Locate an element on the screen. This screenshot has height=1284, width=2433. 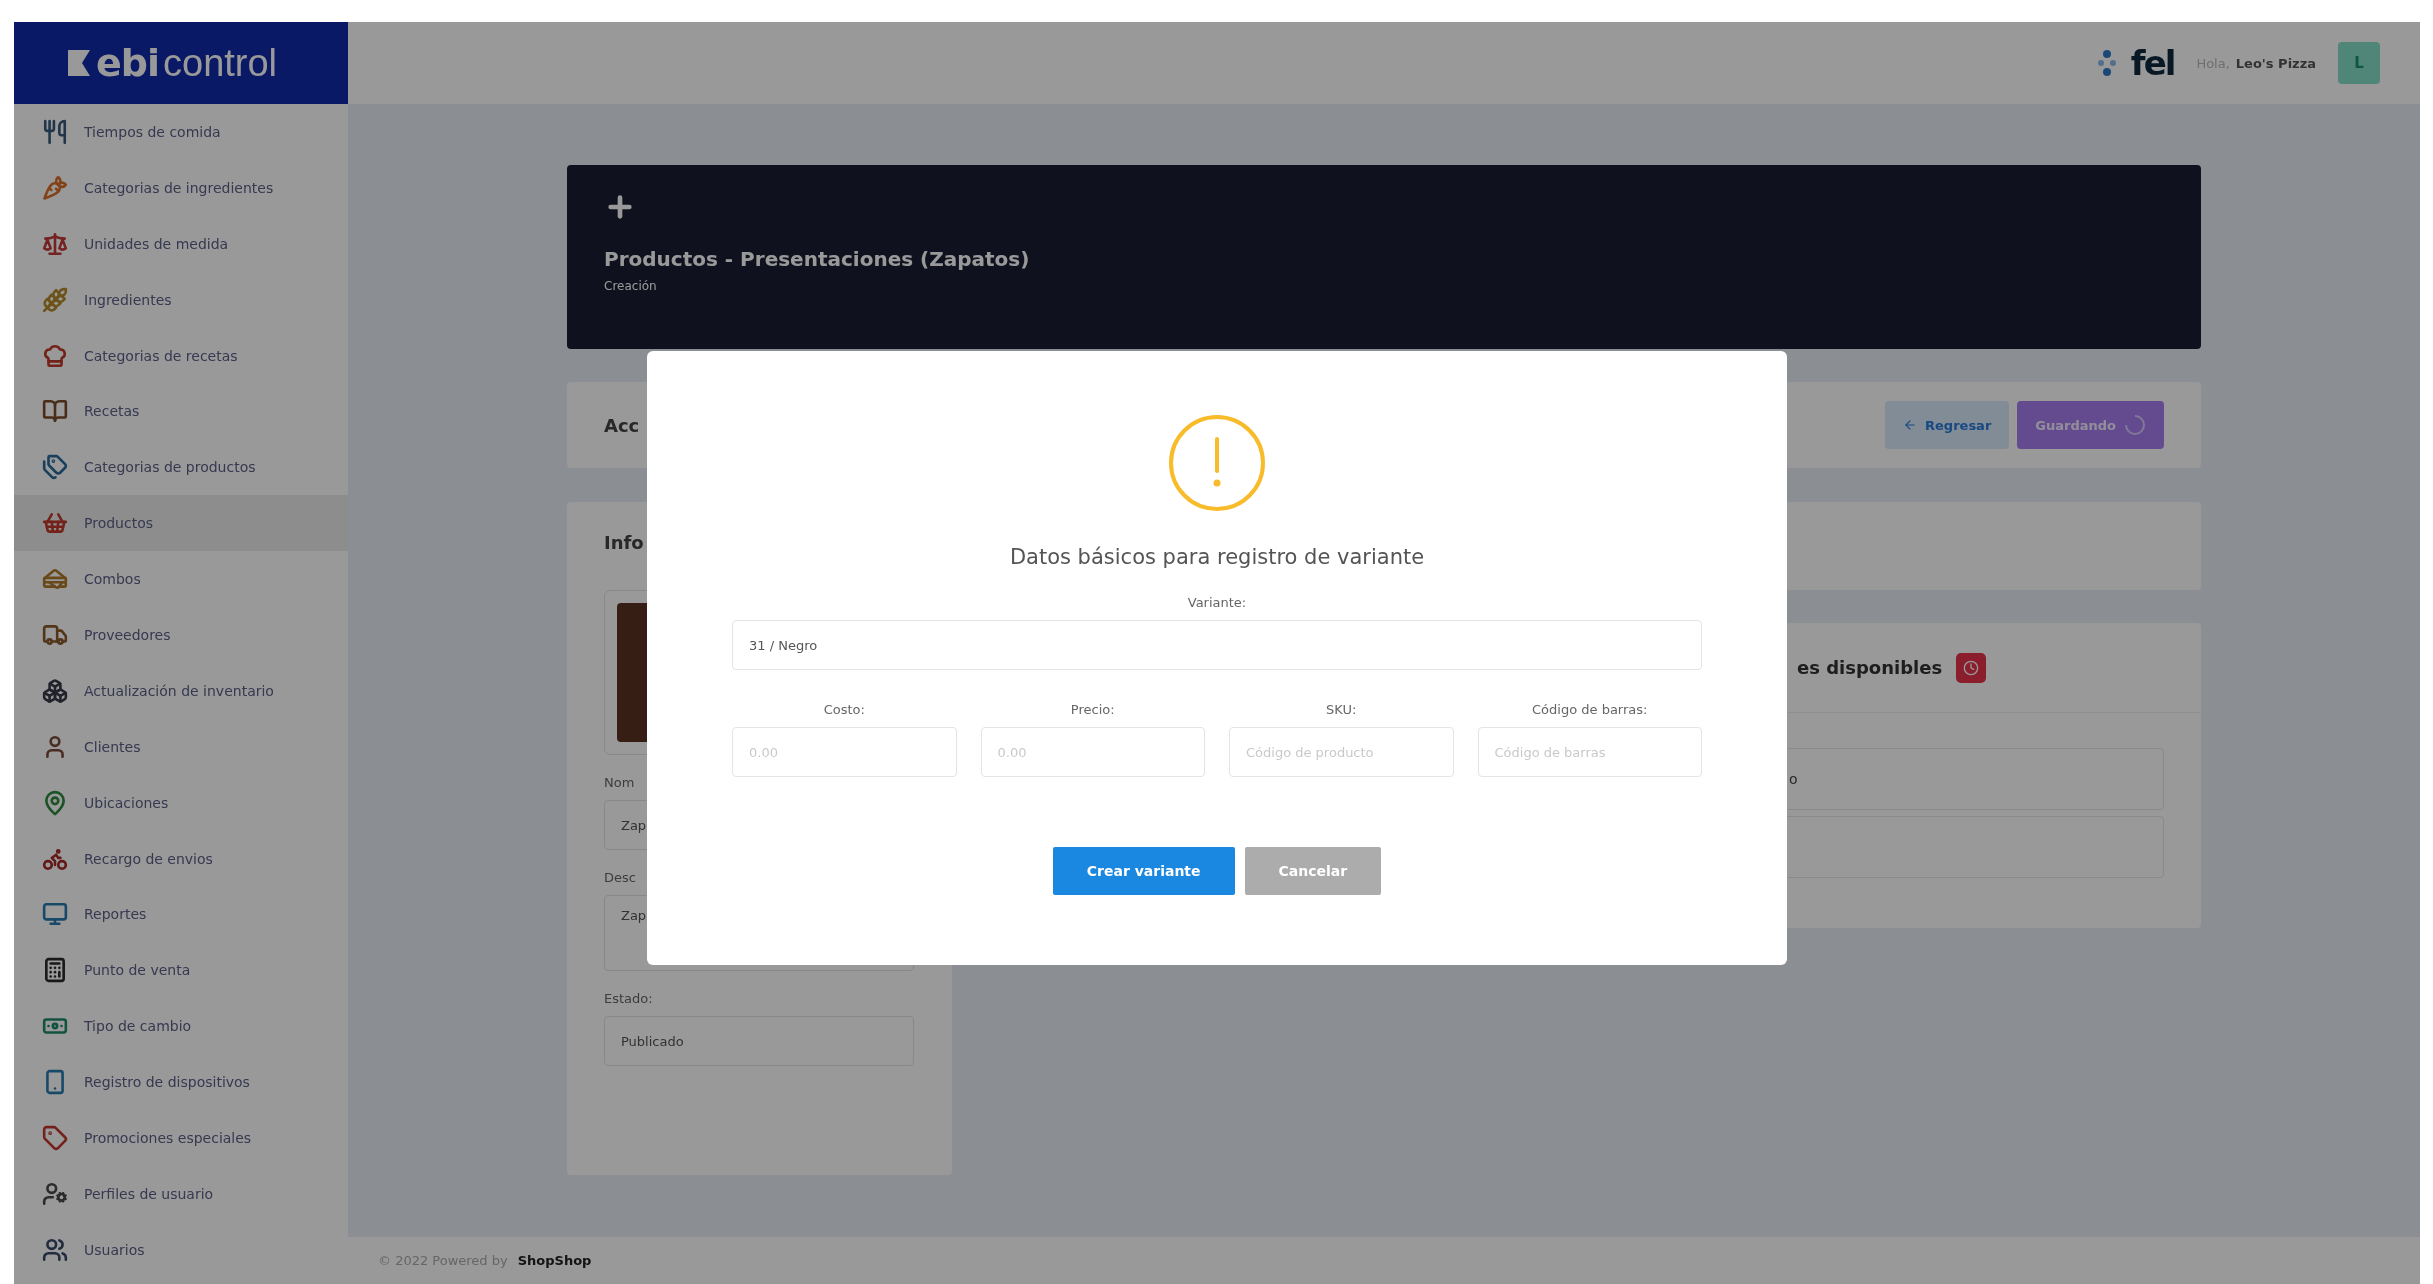
sidebar-item: Tiempos de comida is located at coordinates (181, 132).